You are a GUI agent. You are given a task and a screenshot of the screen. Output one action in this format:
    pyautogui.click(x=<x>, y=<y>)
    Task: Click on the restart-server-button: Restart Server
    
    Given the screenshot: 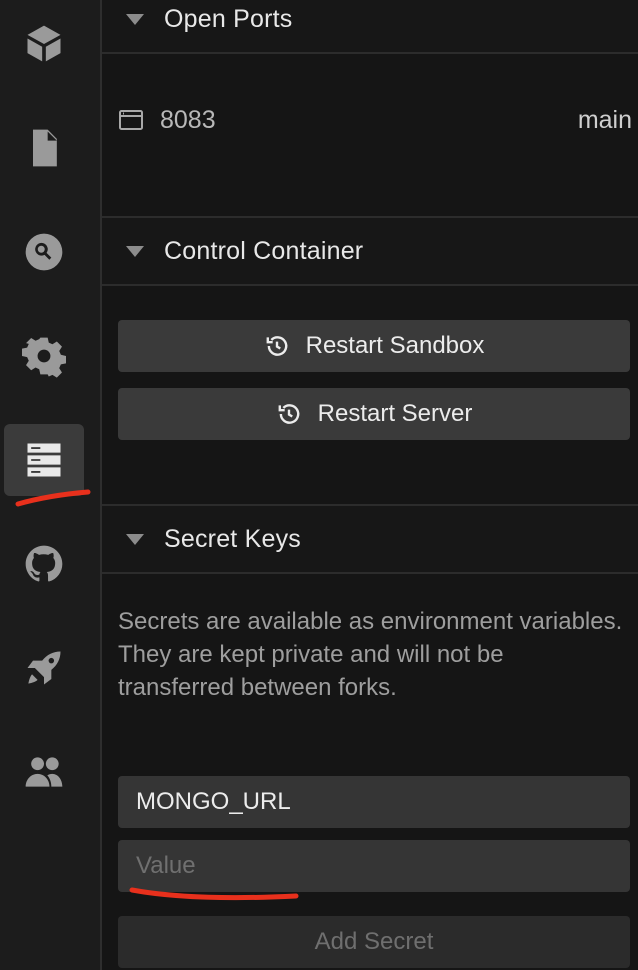 What is the action you would take?
    pyautogui.click(x=374, y=414)
    